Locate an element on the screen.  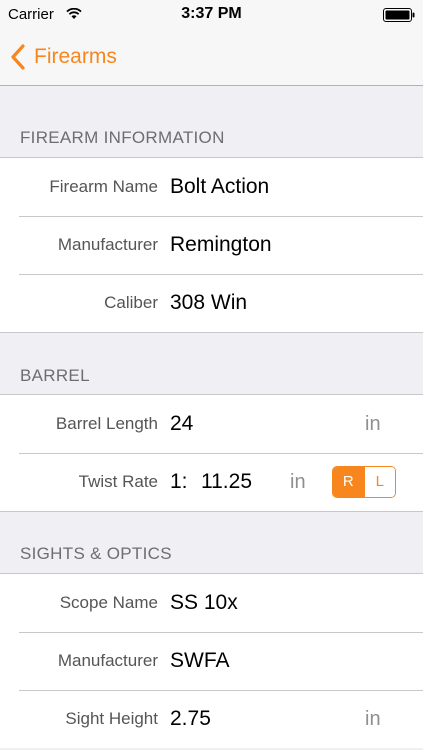
caliber-field: 308 Win is located at coordinates (208, 303).